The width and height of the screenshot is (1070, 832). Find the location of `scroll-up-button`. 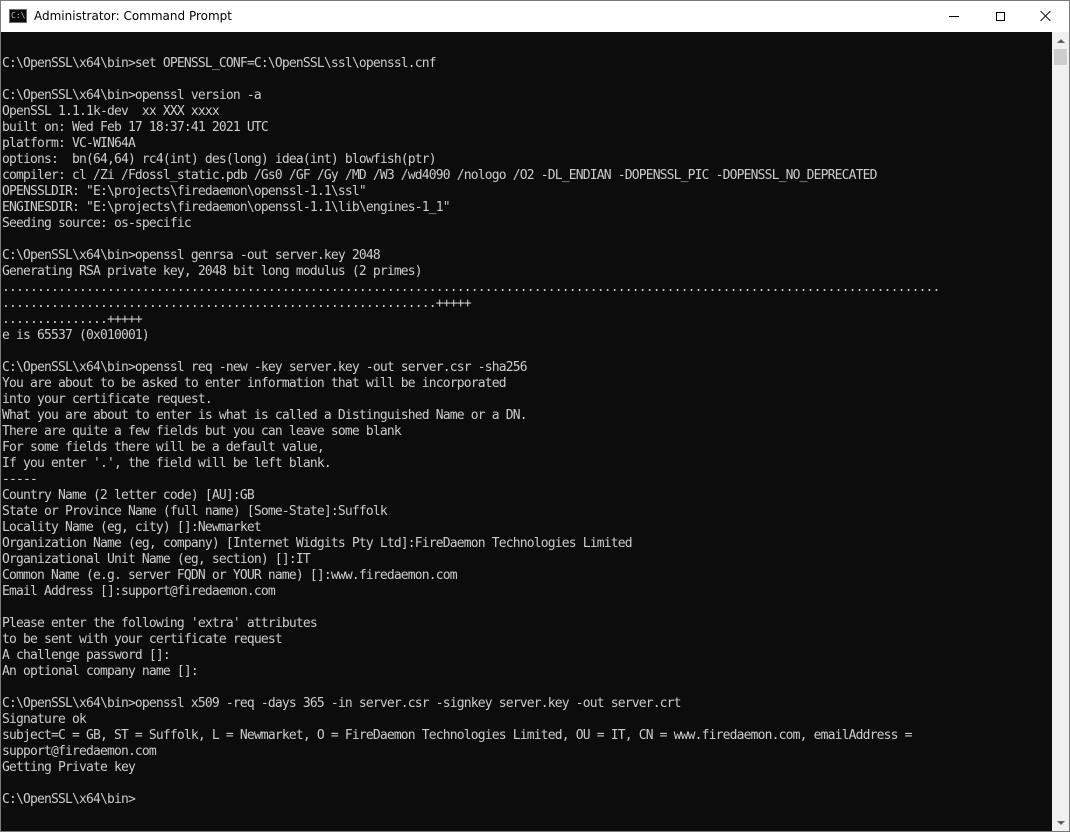

scroll-up-button is located at coordinates (1060, 40).